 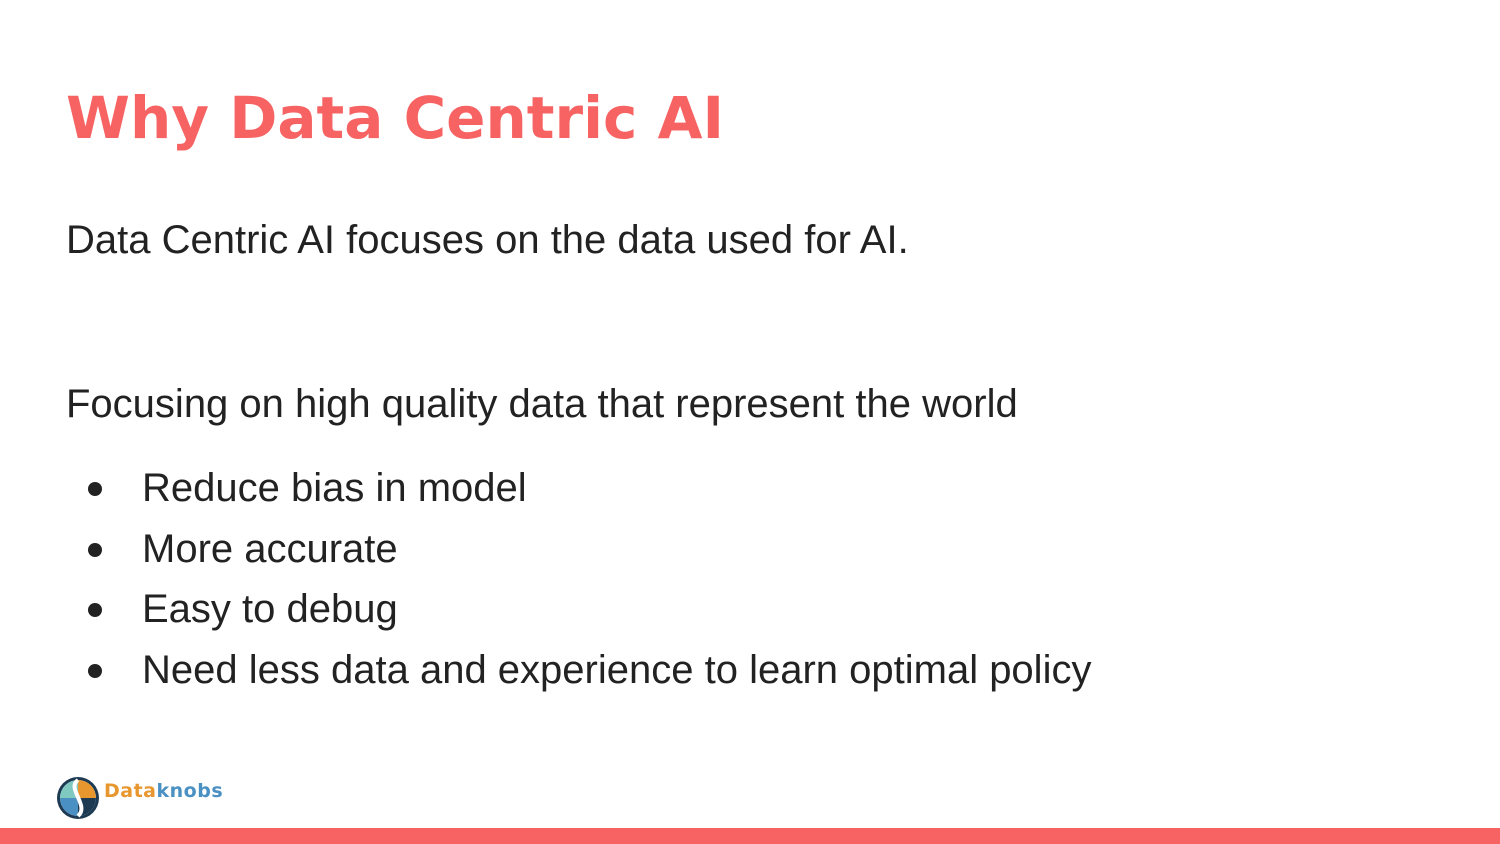 I want to click on dataknobs-logo-icon, so click(x=78, y=798).